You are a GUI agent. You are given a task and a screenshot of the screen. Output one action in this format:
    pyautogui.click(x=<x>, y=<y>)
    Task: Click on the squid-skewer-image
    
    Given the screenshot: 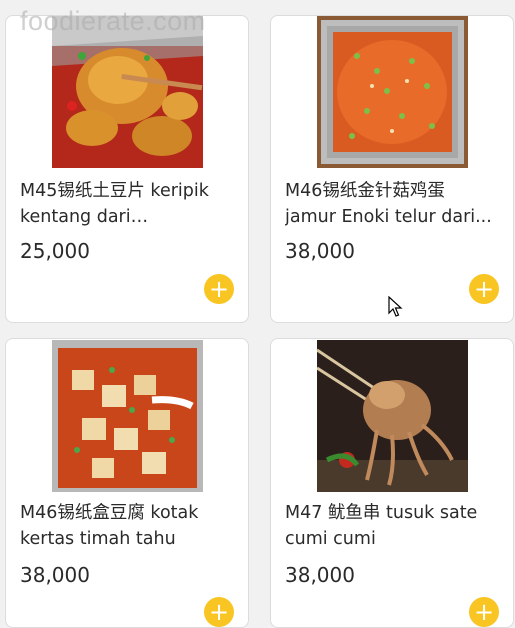 What is the action you would take?
    pyautogui.click(x=392, y=416)
    